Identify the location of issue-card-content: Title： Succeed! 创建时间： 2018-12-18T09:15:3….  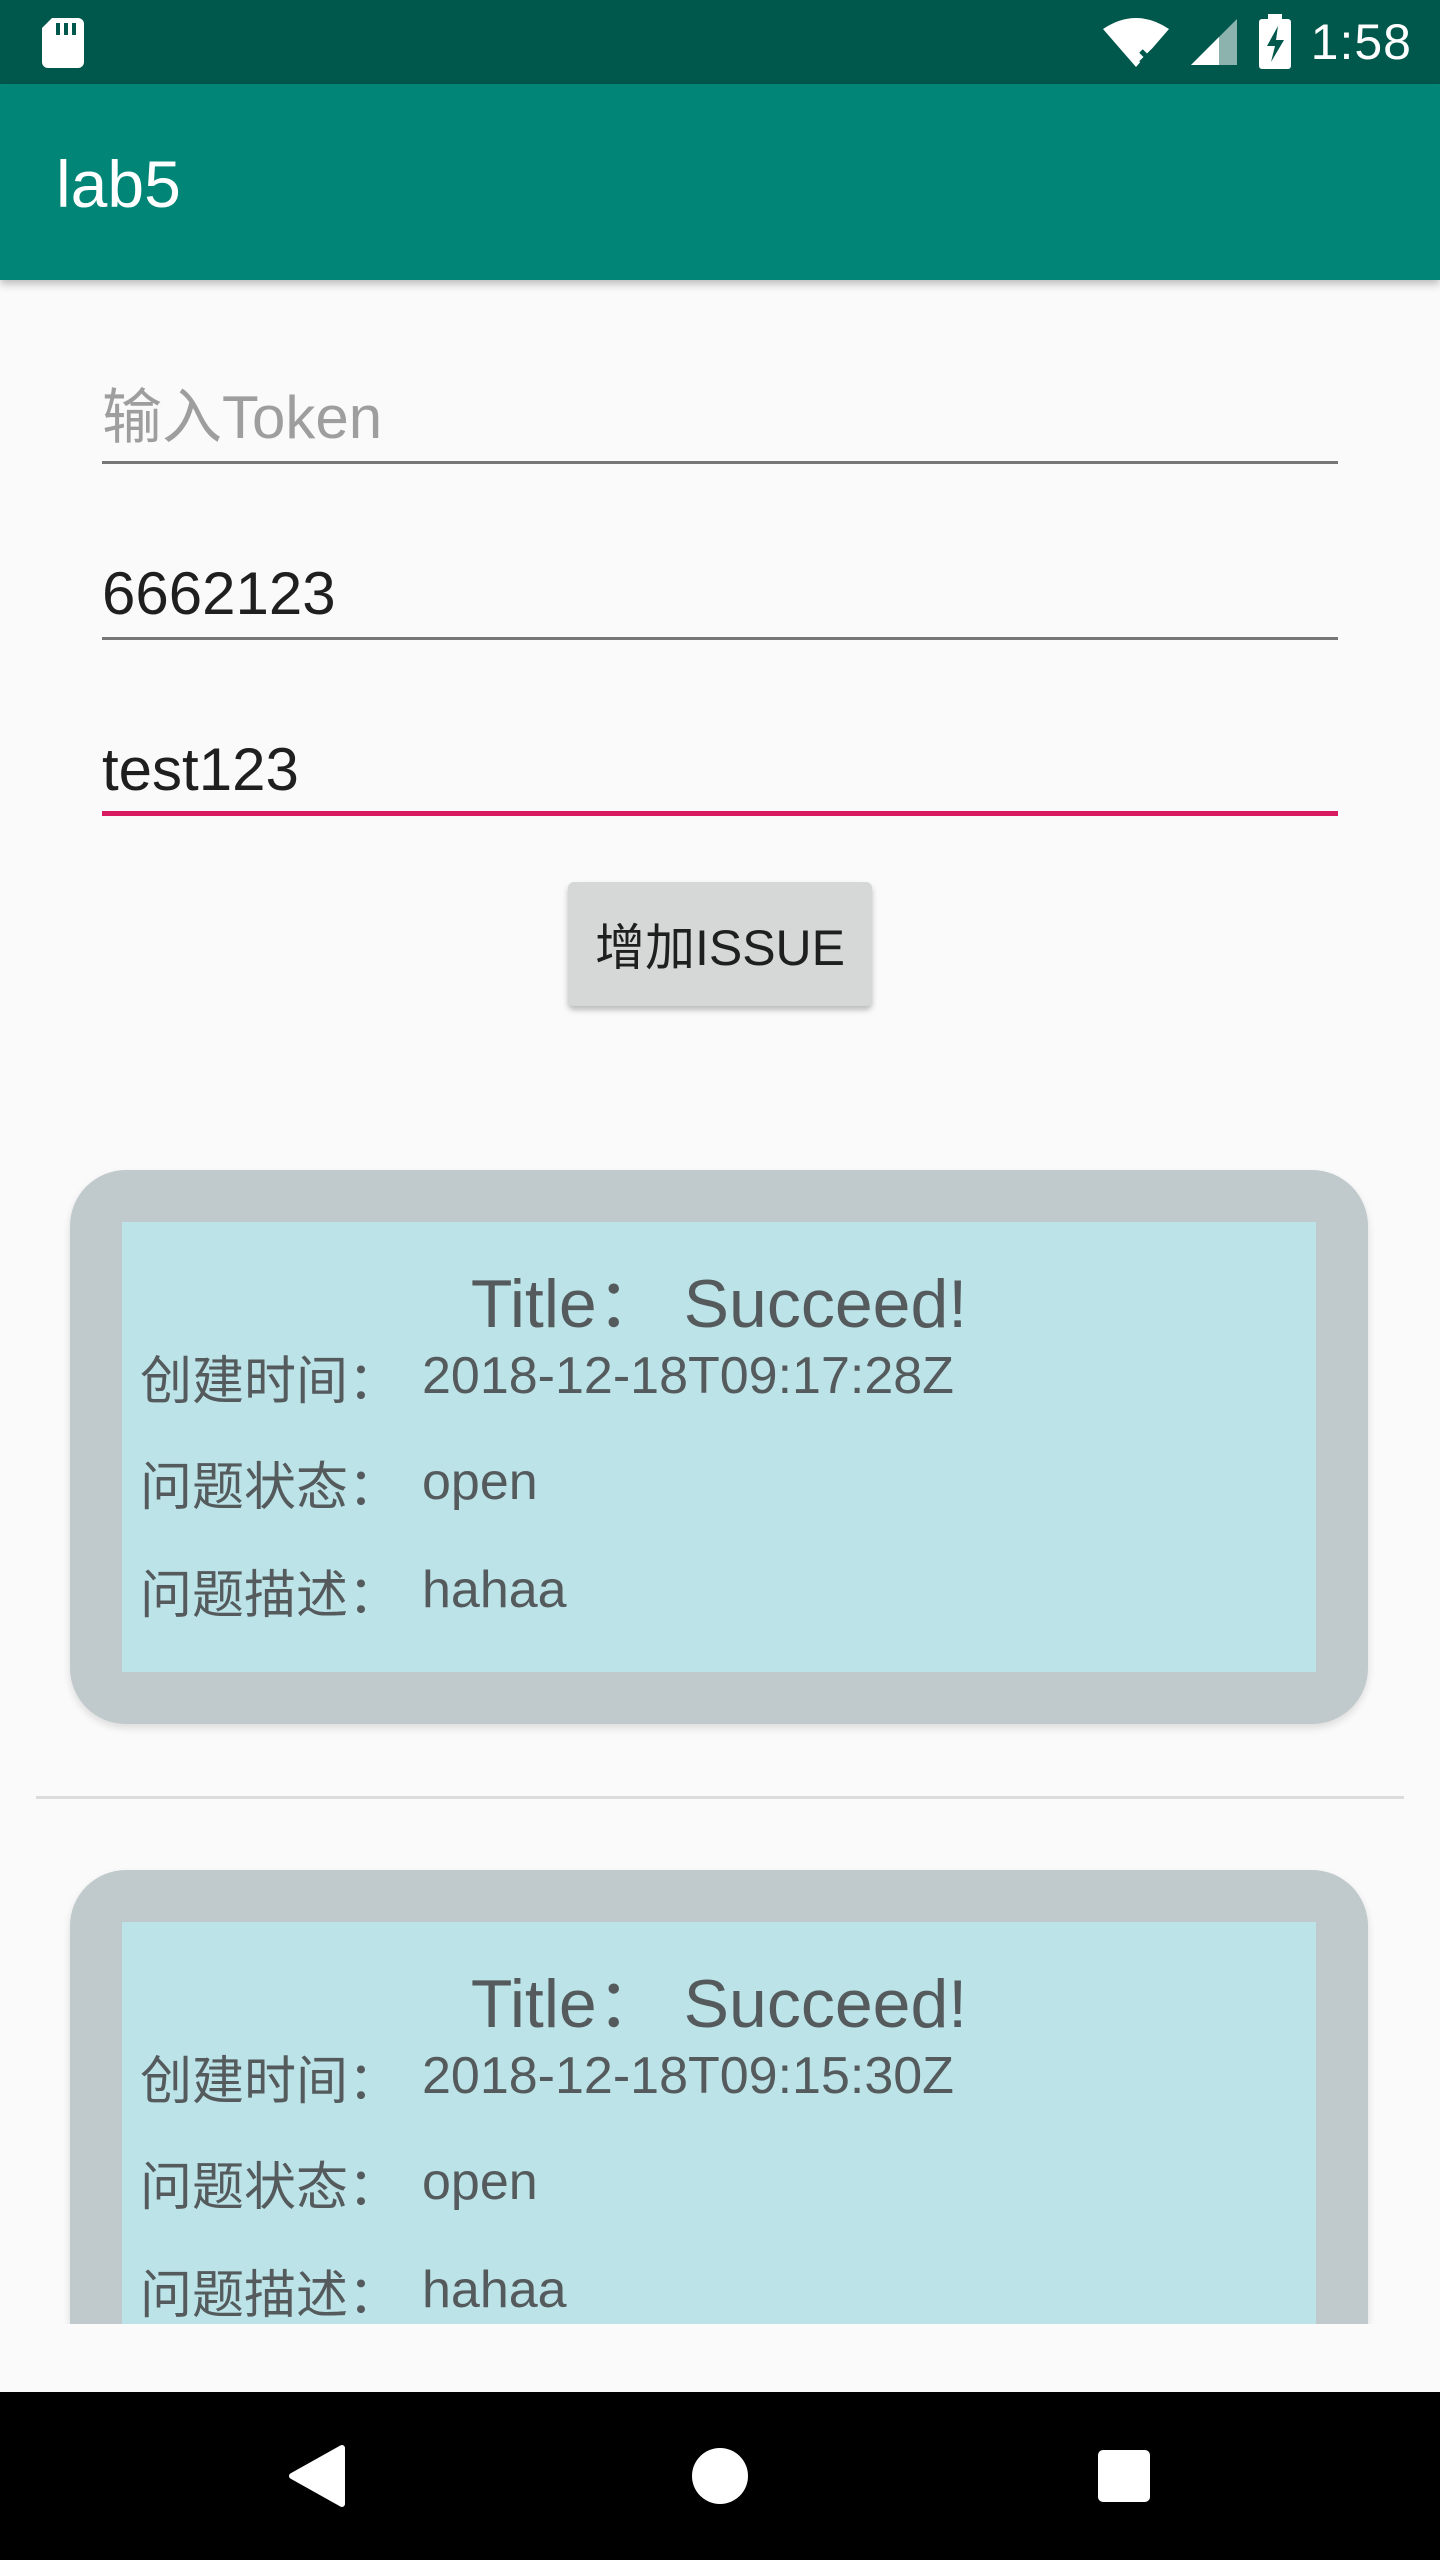
(719, 2123).